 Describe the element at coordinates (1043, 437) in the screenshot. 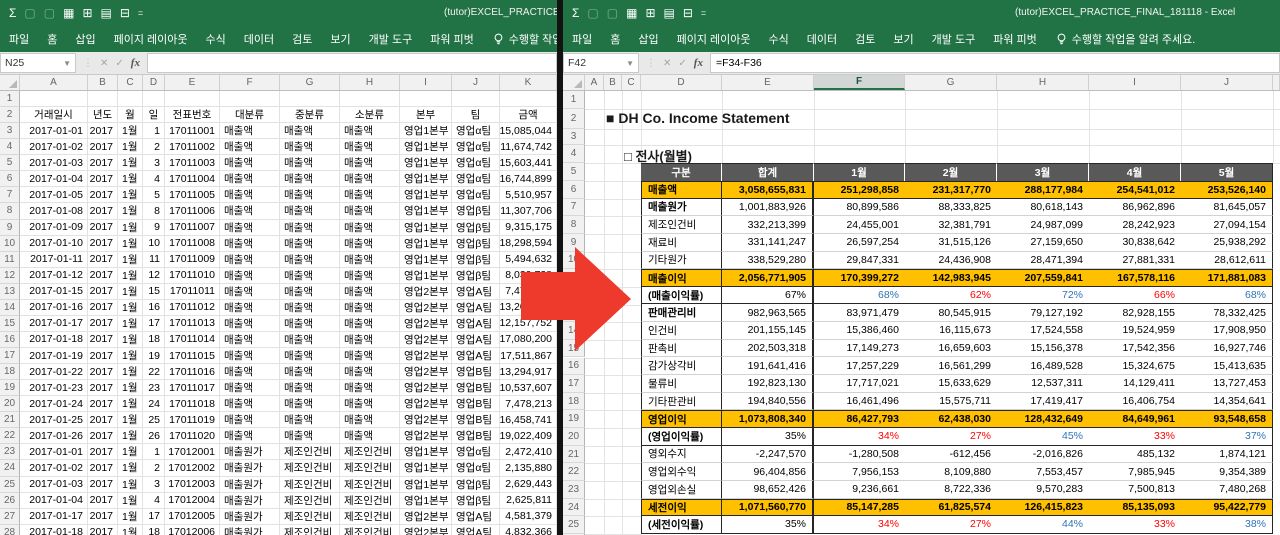

I see `cell: 45%` at that location.